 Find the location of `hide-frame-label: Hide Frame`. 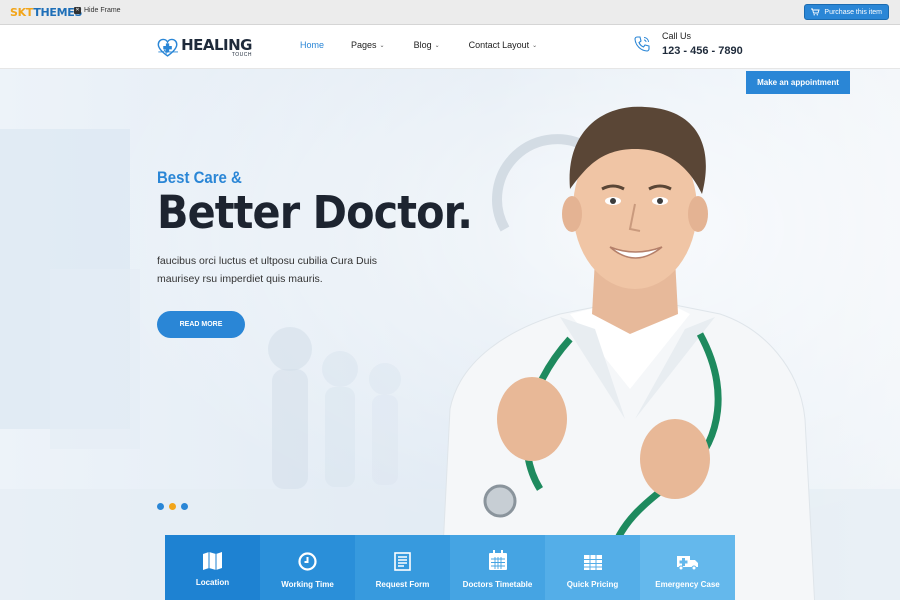

hide-frame-label: Hide Frame is located at coordinates (102, 10).